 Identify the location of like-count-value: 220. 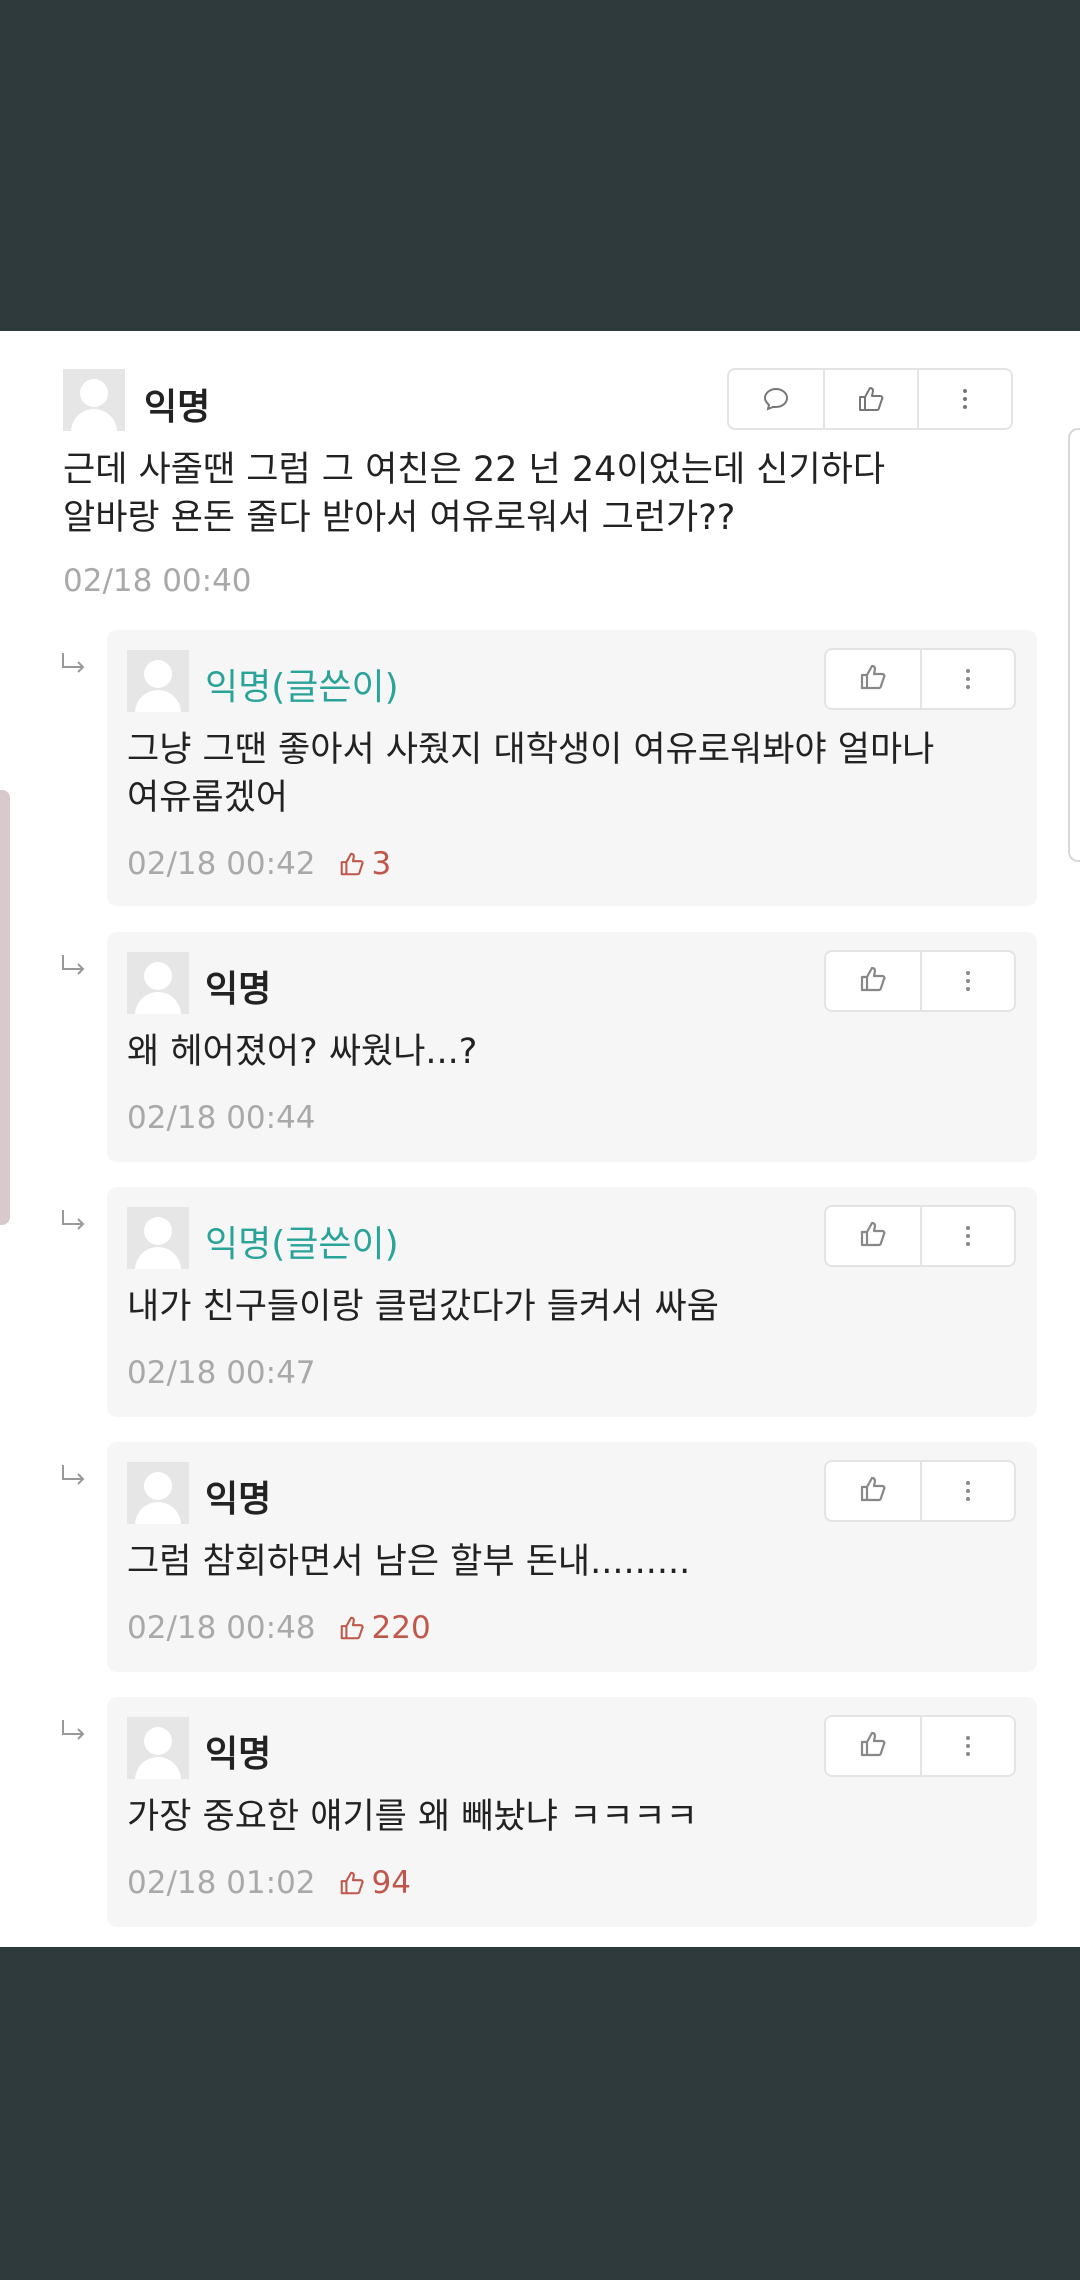
(401, 1628).